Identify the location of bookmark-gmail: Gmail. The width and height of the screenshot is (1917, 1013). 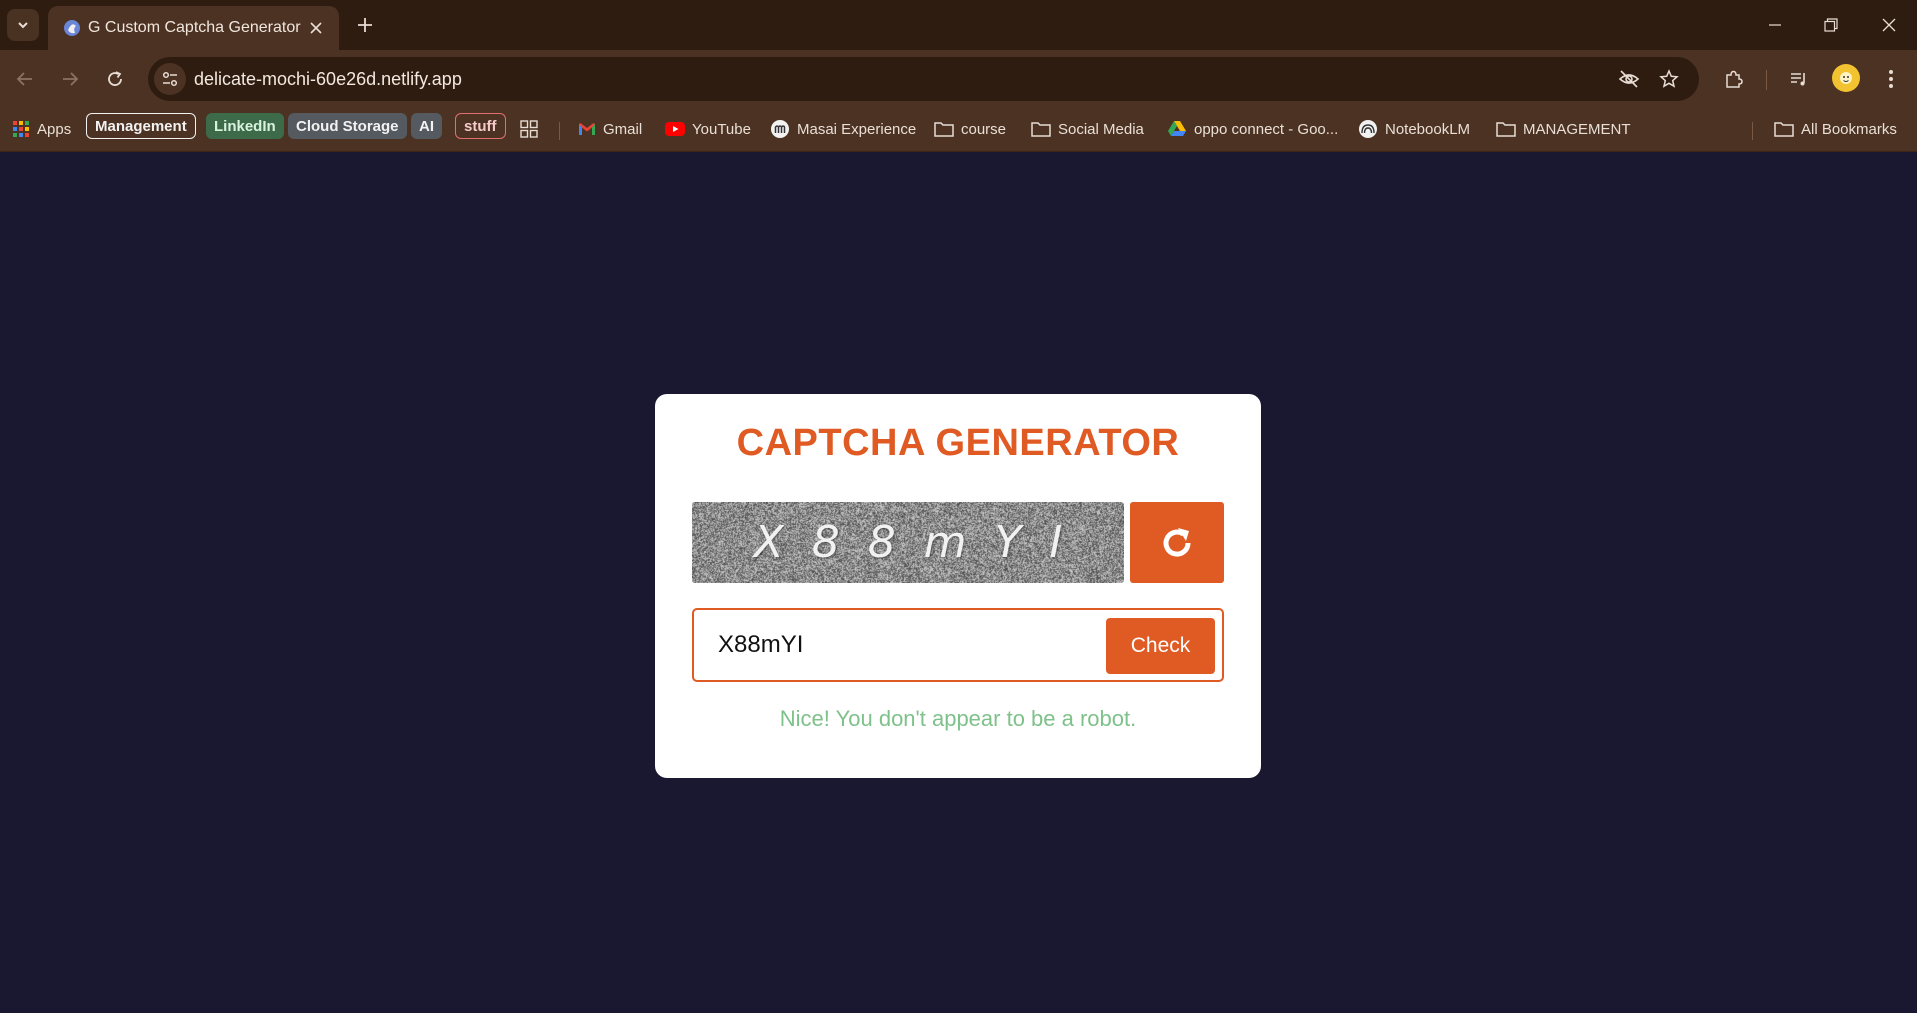
(610, 129).